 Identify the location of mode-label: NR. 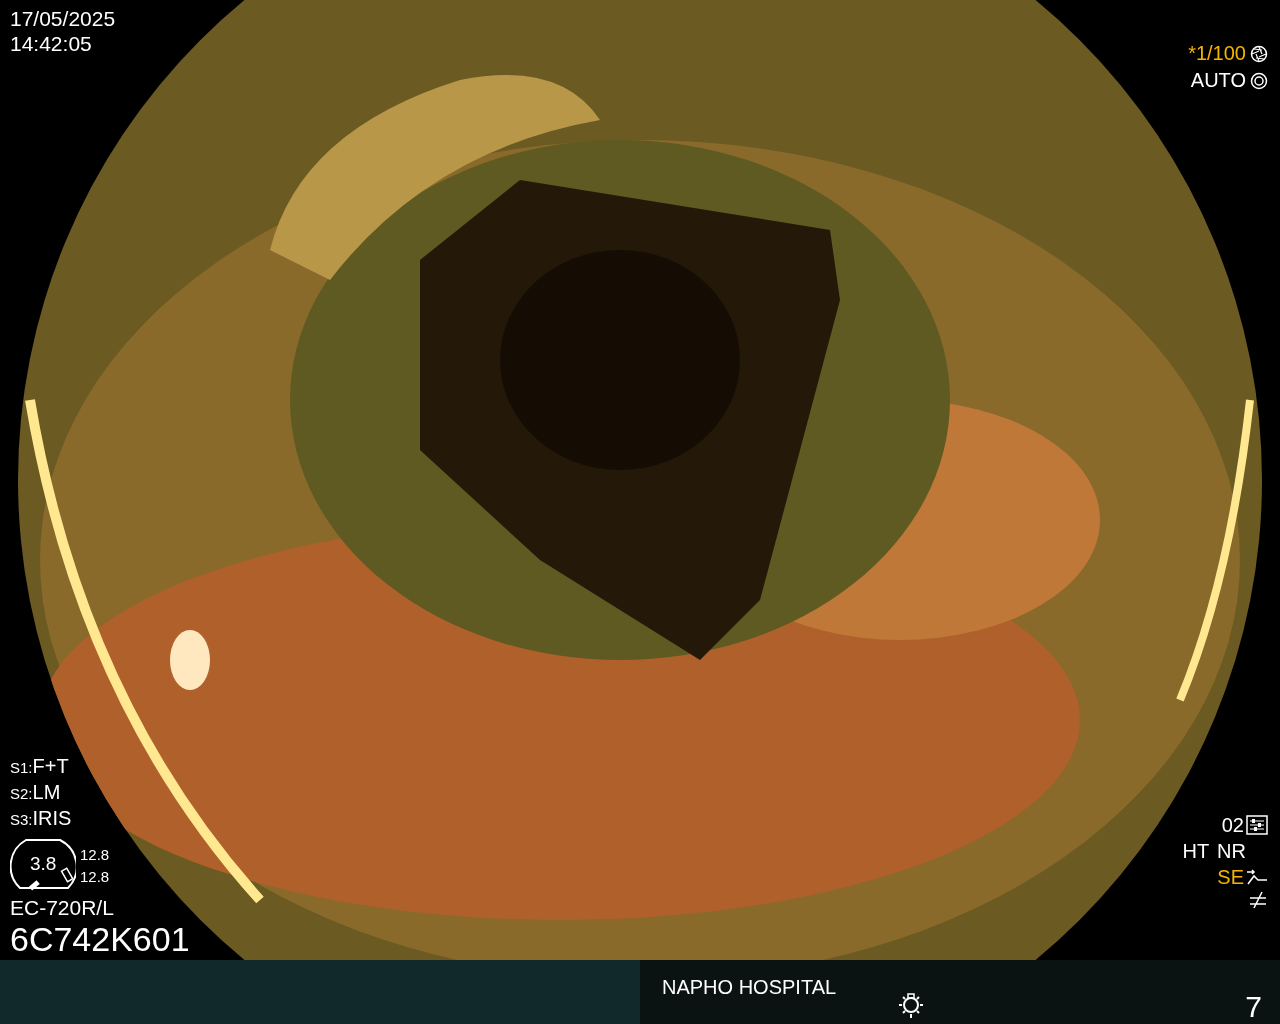
(1231, 851).